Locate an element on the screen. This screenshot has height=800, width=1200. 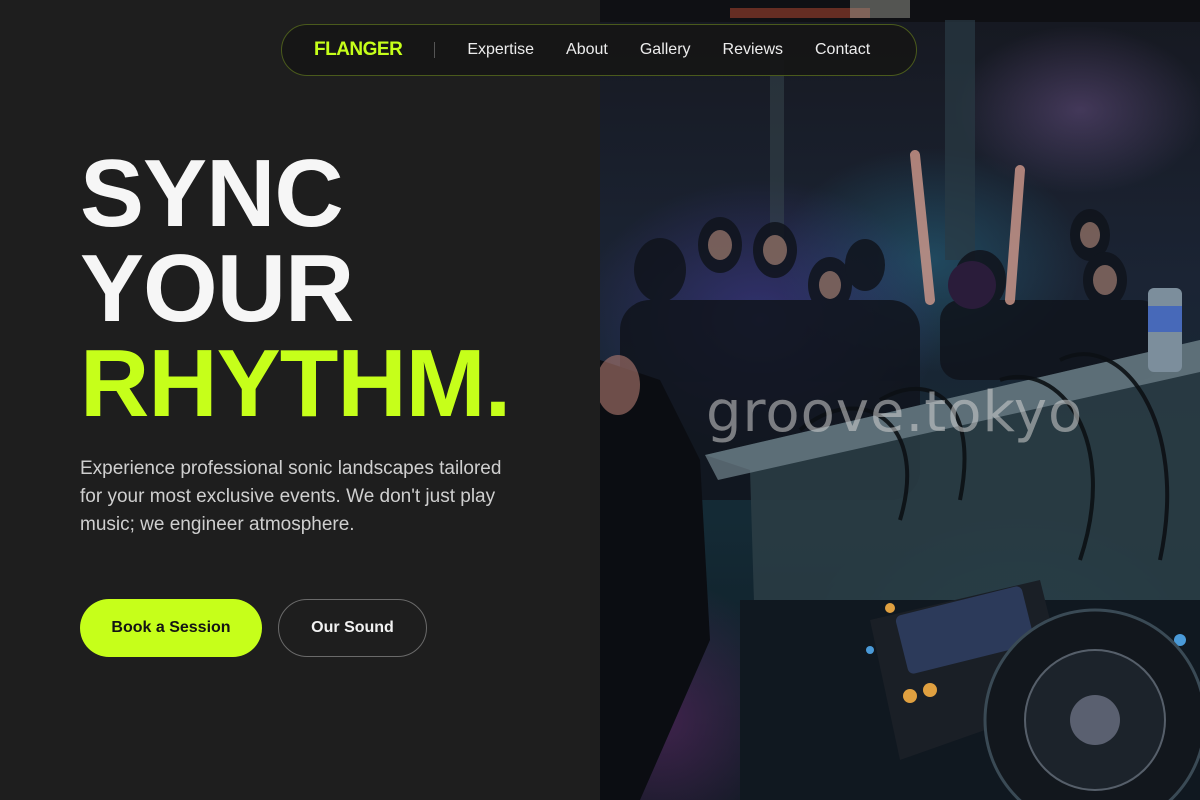
headline-line-1: SYNC is located at coordinates (212, 193).